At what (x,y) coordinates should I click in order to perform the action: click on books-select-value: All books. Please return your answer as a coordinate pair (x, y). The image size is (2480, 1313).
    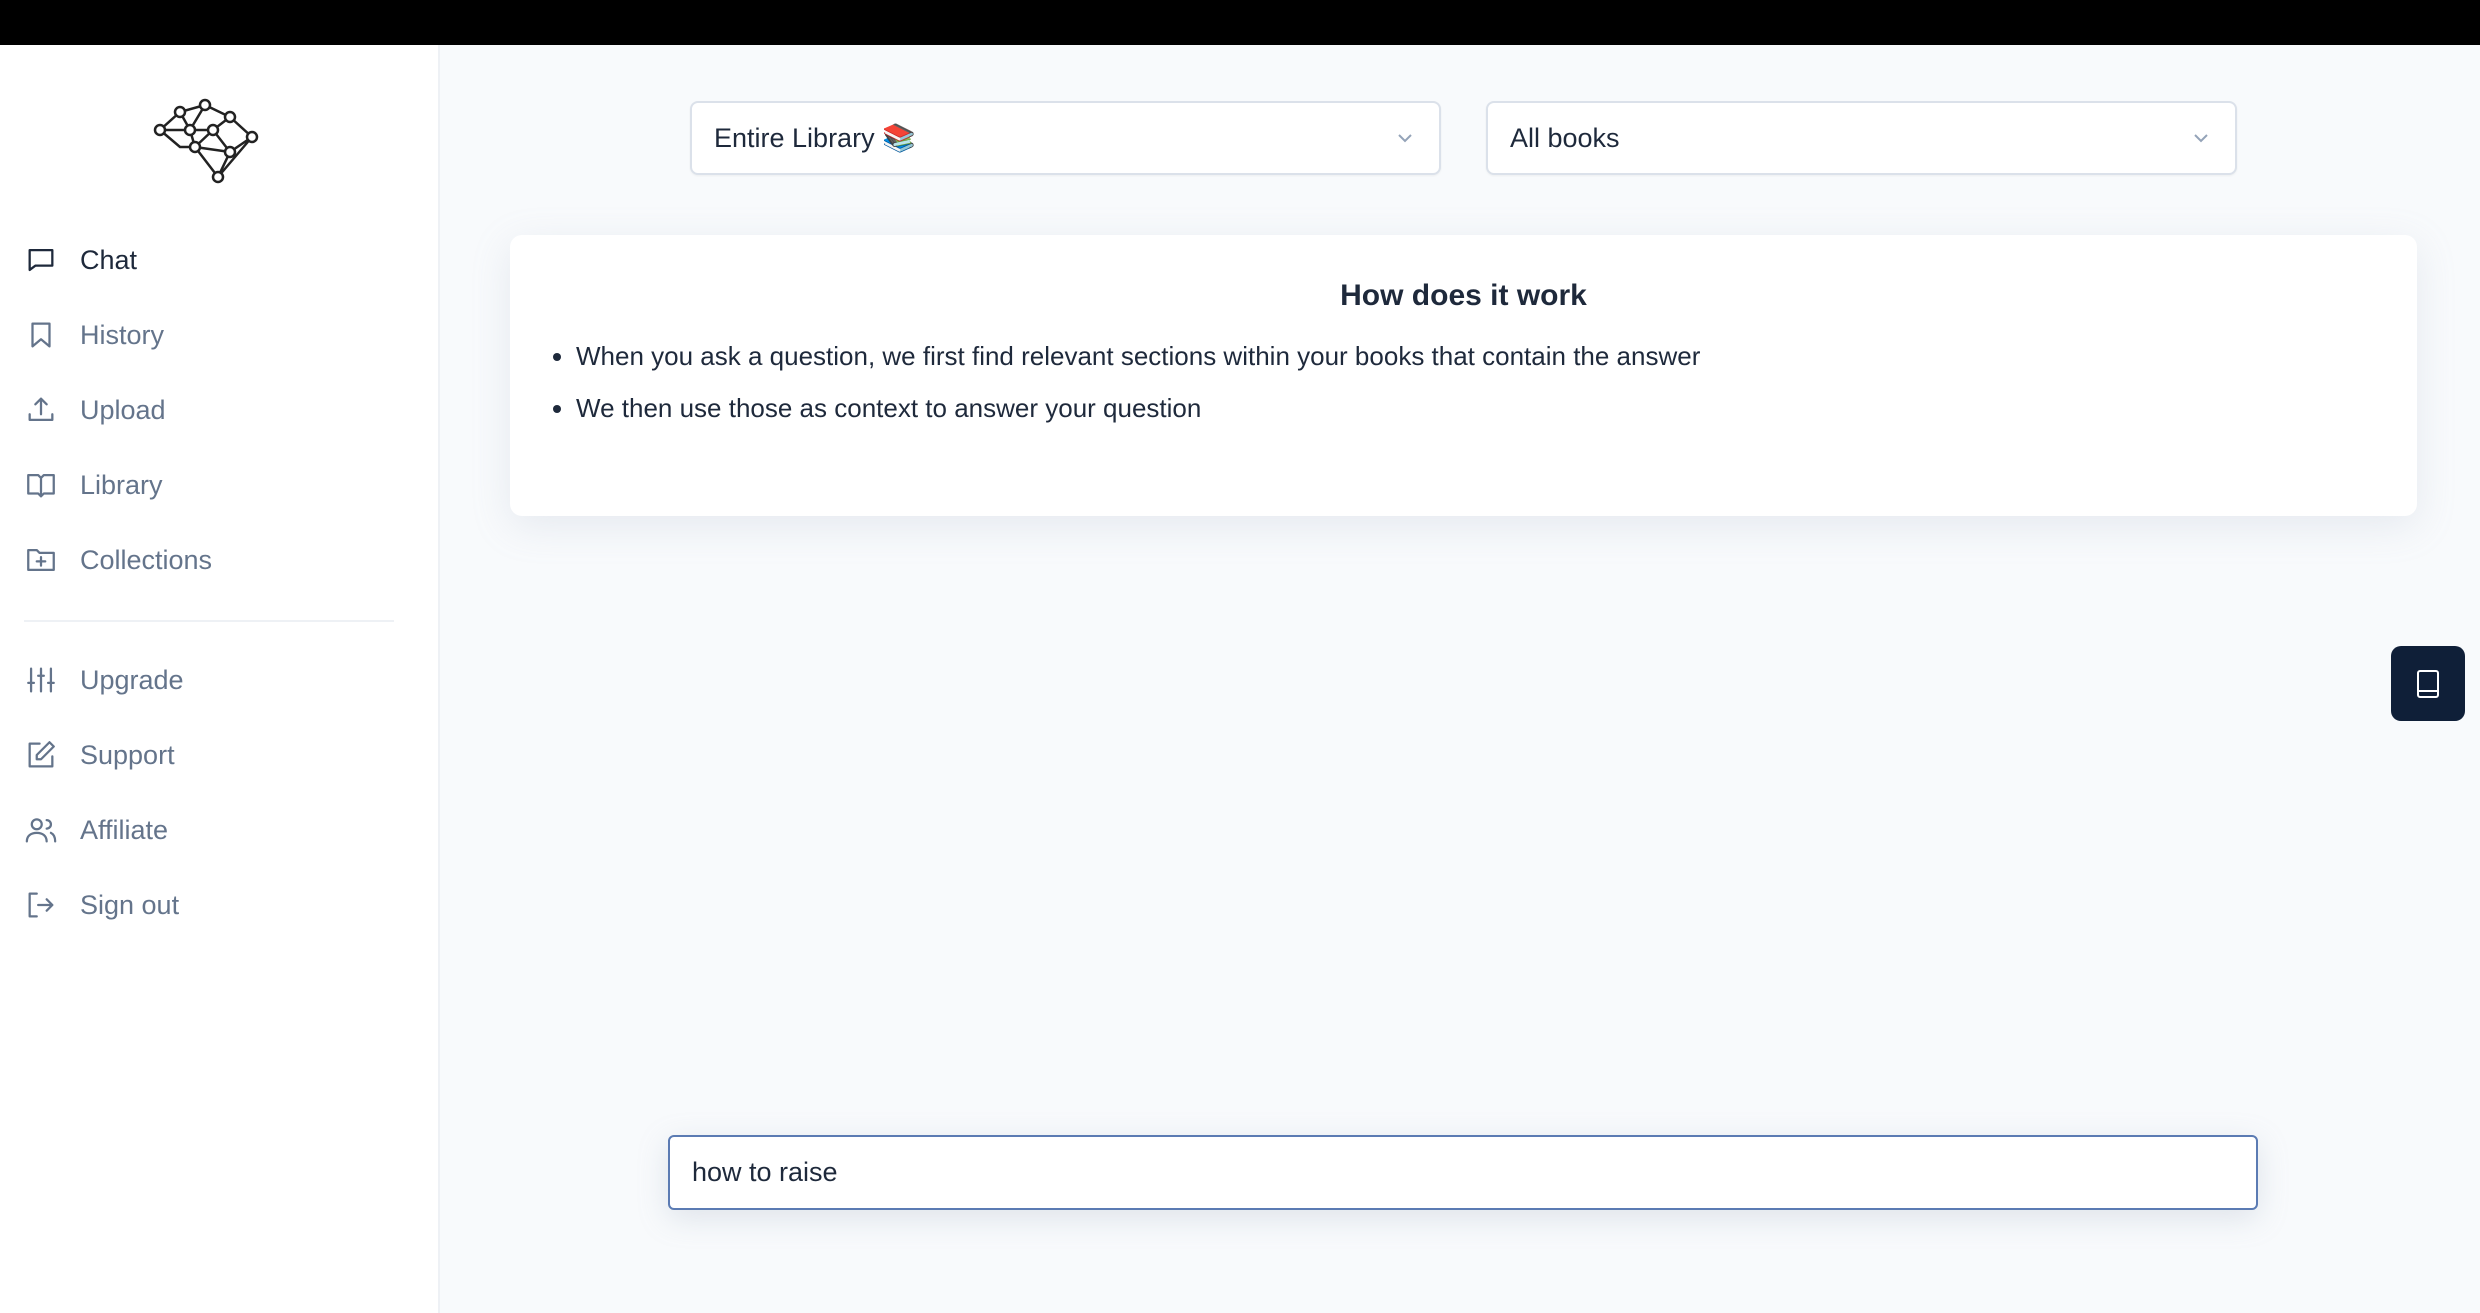
    Looking at the image, I should click on (1565, 137).